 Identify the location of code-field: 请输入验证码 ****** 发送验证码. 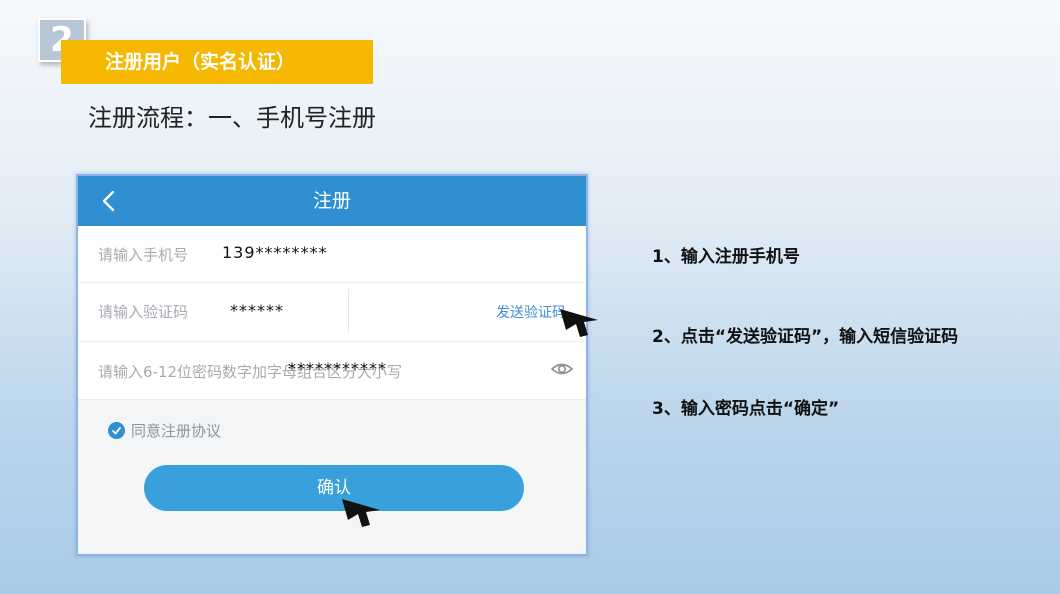
(332, 312).